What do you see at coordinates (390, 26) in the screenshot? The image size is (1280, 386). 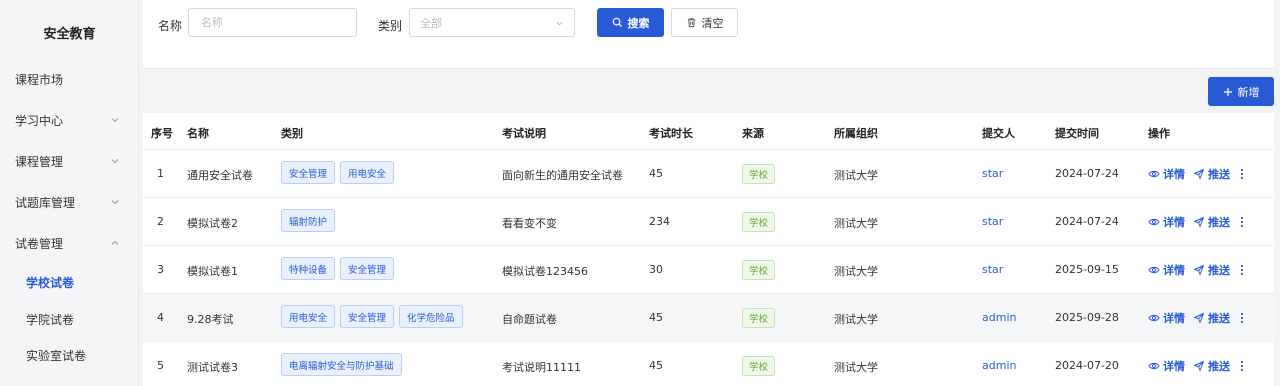 I see `category-filter-label: 类别` at bounding box center [390, 26].